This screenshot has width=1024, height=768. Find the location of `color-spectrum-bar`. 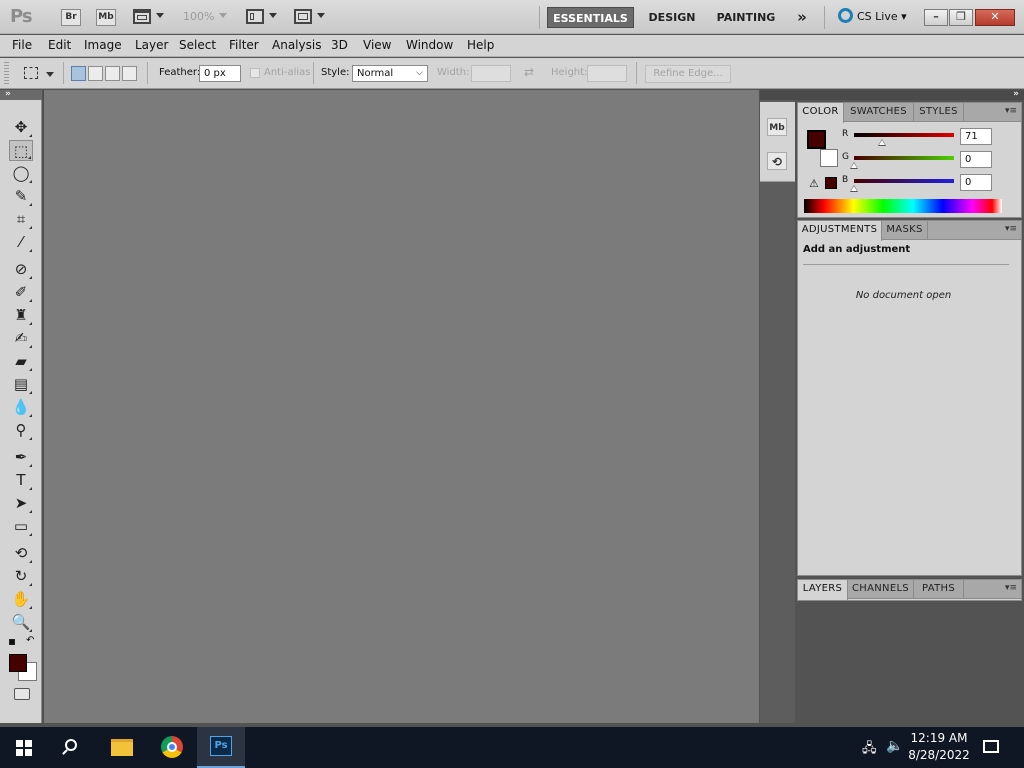

color-spectrum-bar is located at coordinates (903, 206).